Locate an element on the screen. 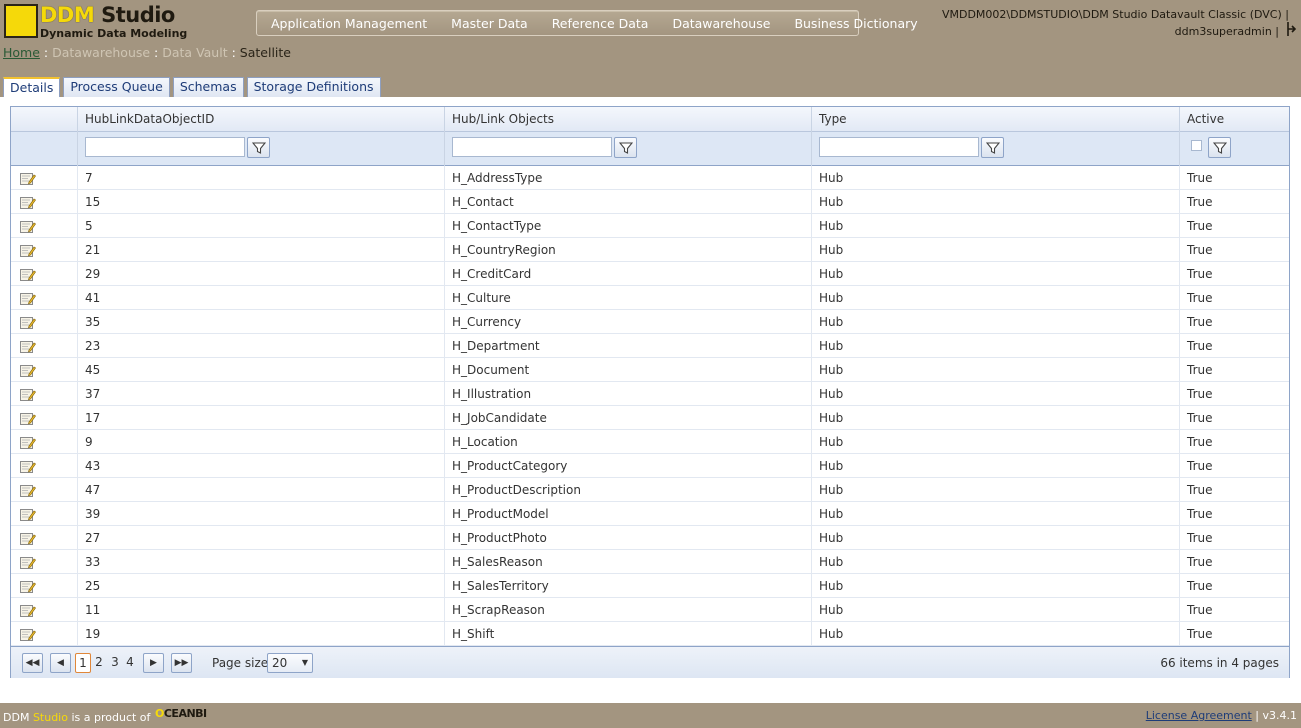 This screenshot has width=1301, height=728. cell-id: 29 is located at coordinates (260, 274).